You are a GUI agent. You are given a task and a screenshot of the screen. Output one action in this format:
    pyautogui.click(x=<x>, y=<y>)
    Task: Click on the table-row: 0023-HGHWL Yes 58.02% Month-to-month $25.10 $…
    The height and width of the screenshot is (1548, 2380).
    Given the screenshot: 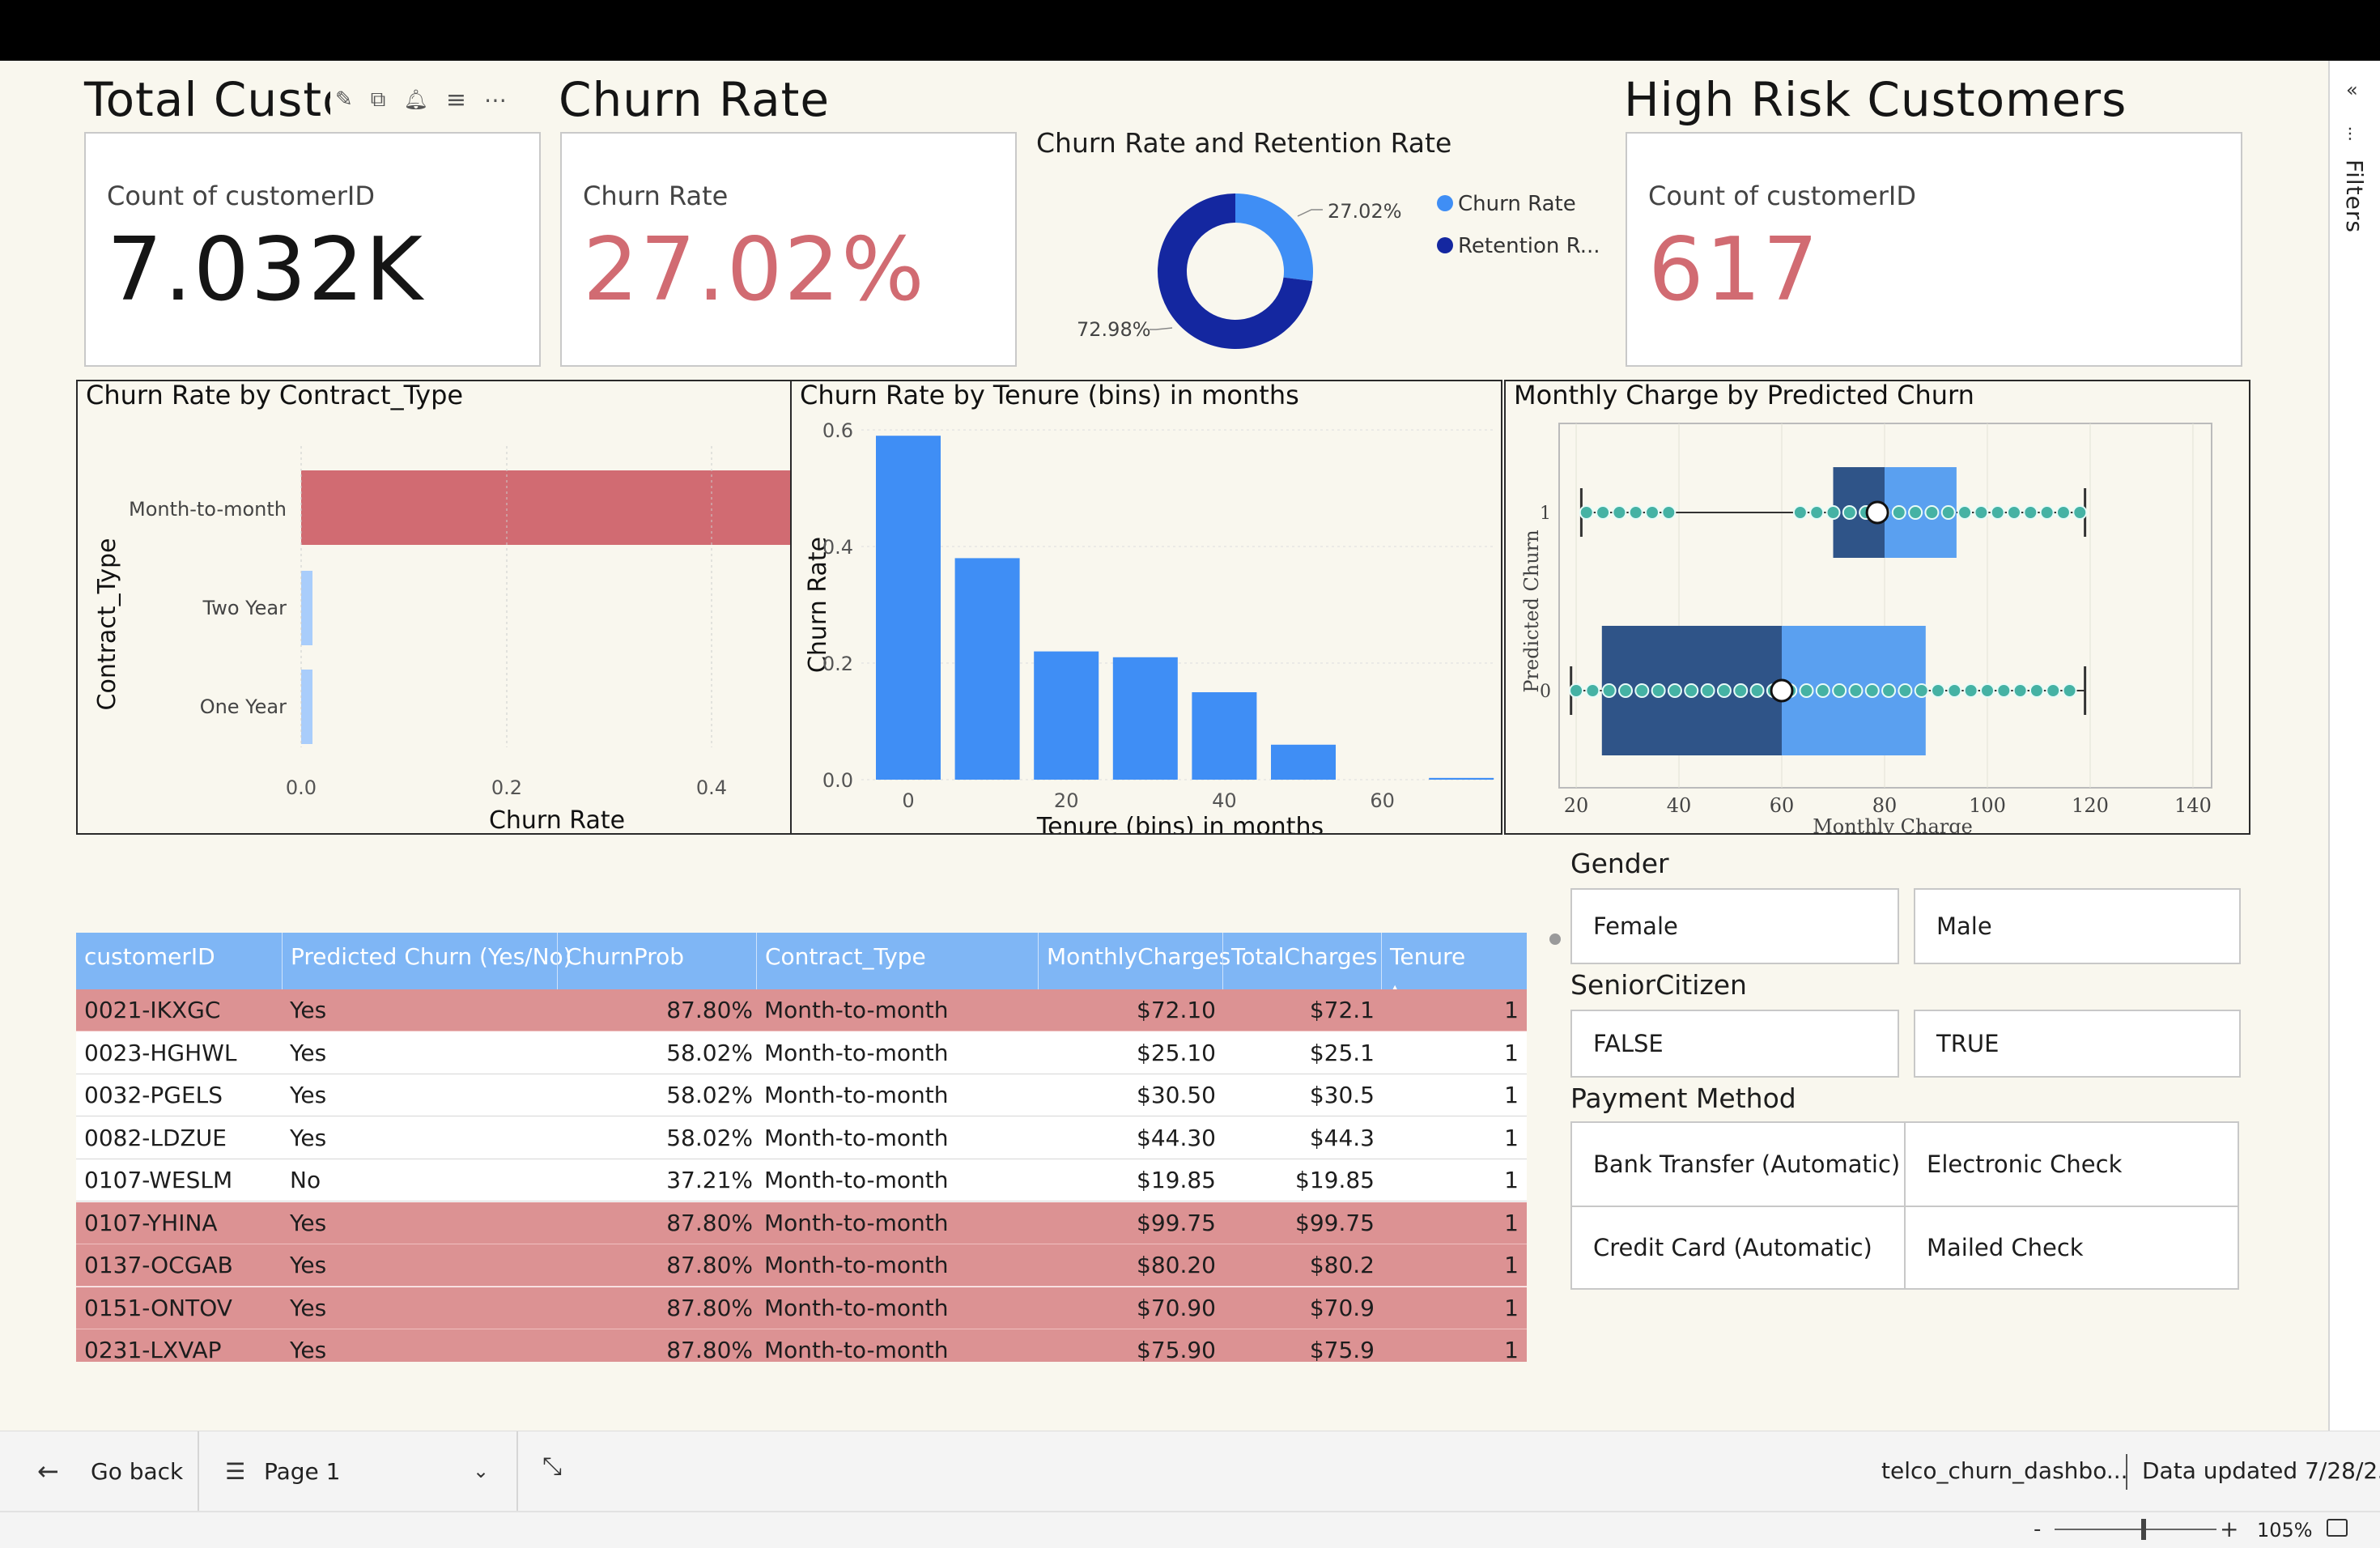 What is the action you would take?
    pyautogui.click(x=801, y=1052)
    